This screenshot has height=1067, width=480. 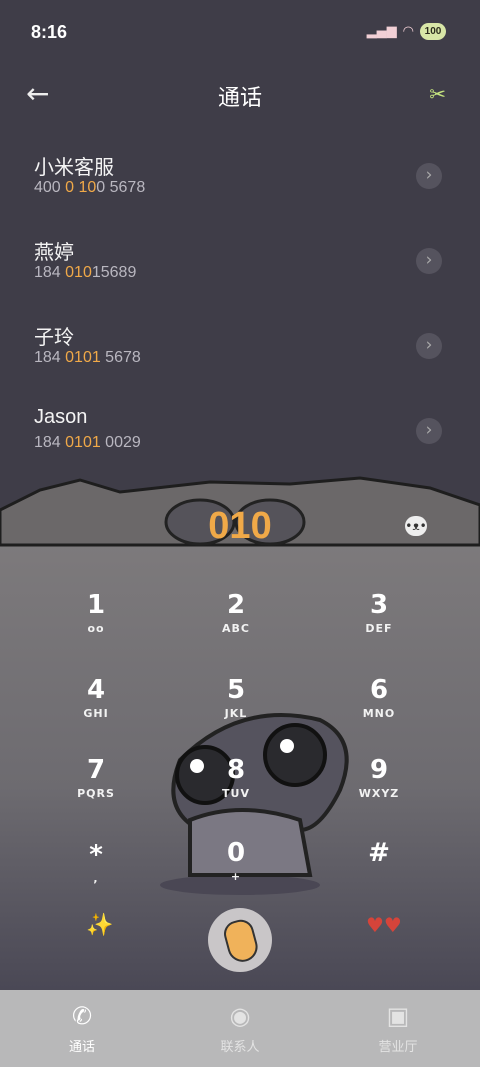 I want to click on key-2: 2 ABC, so click(x=236, y=625).